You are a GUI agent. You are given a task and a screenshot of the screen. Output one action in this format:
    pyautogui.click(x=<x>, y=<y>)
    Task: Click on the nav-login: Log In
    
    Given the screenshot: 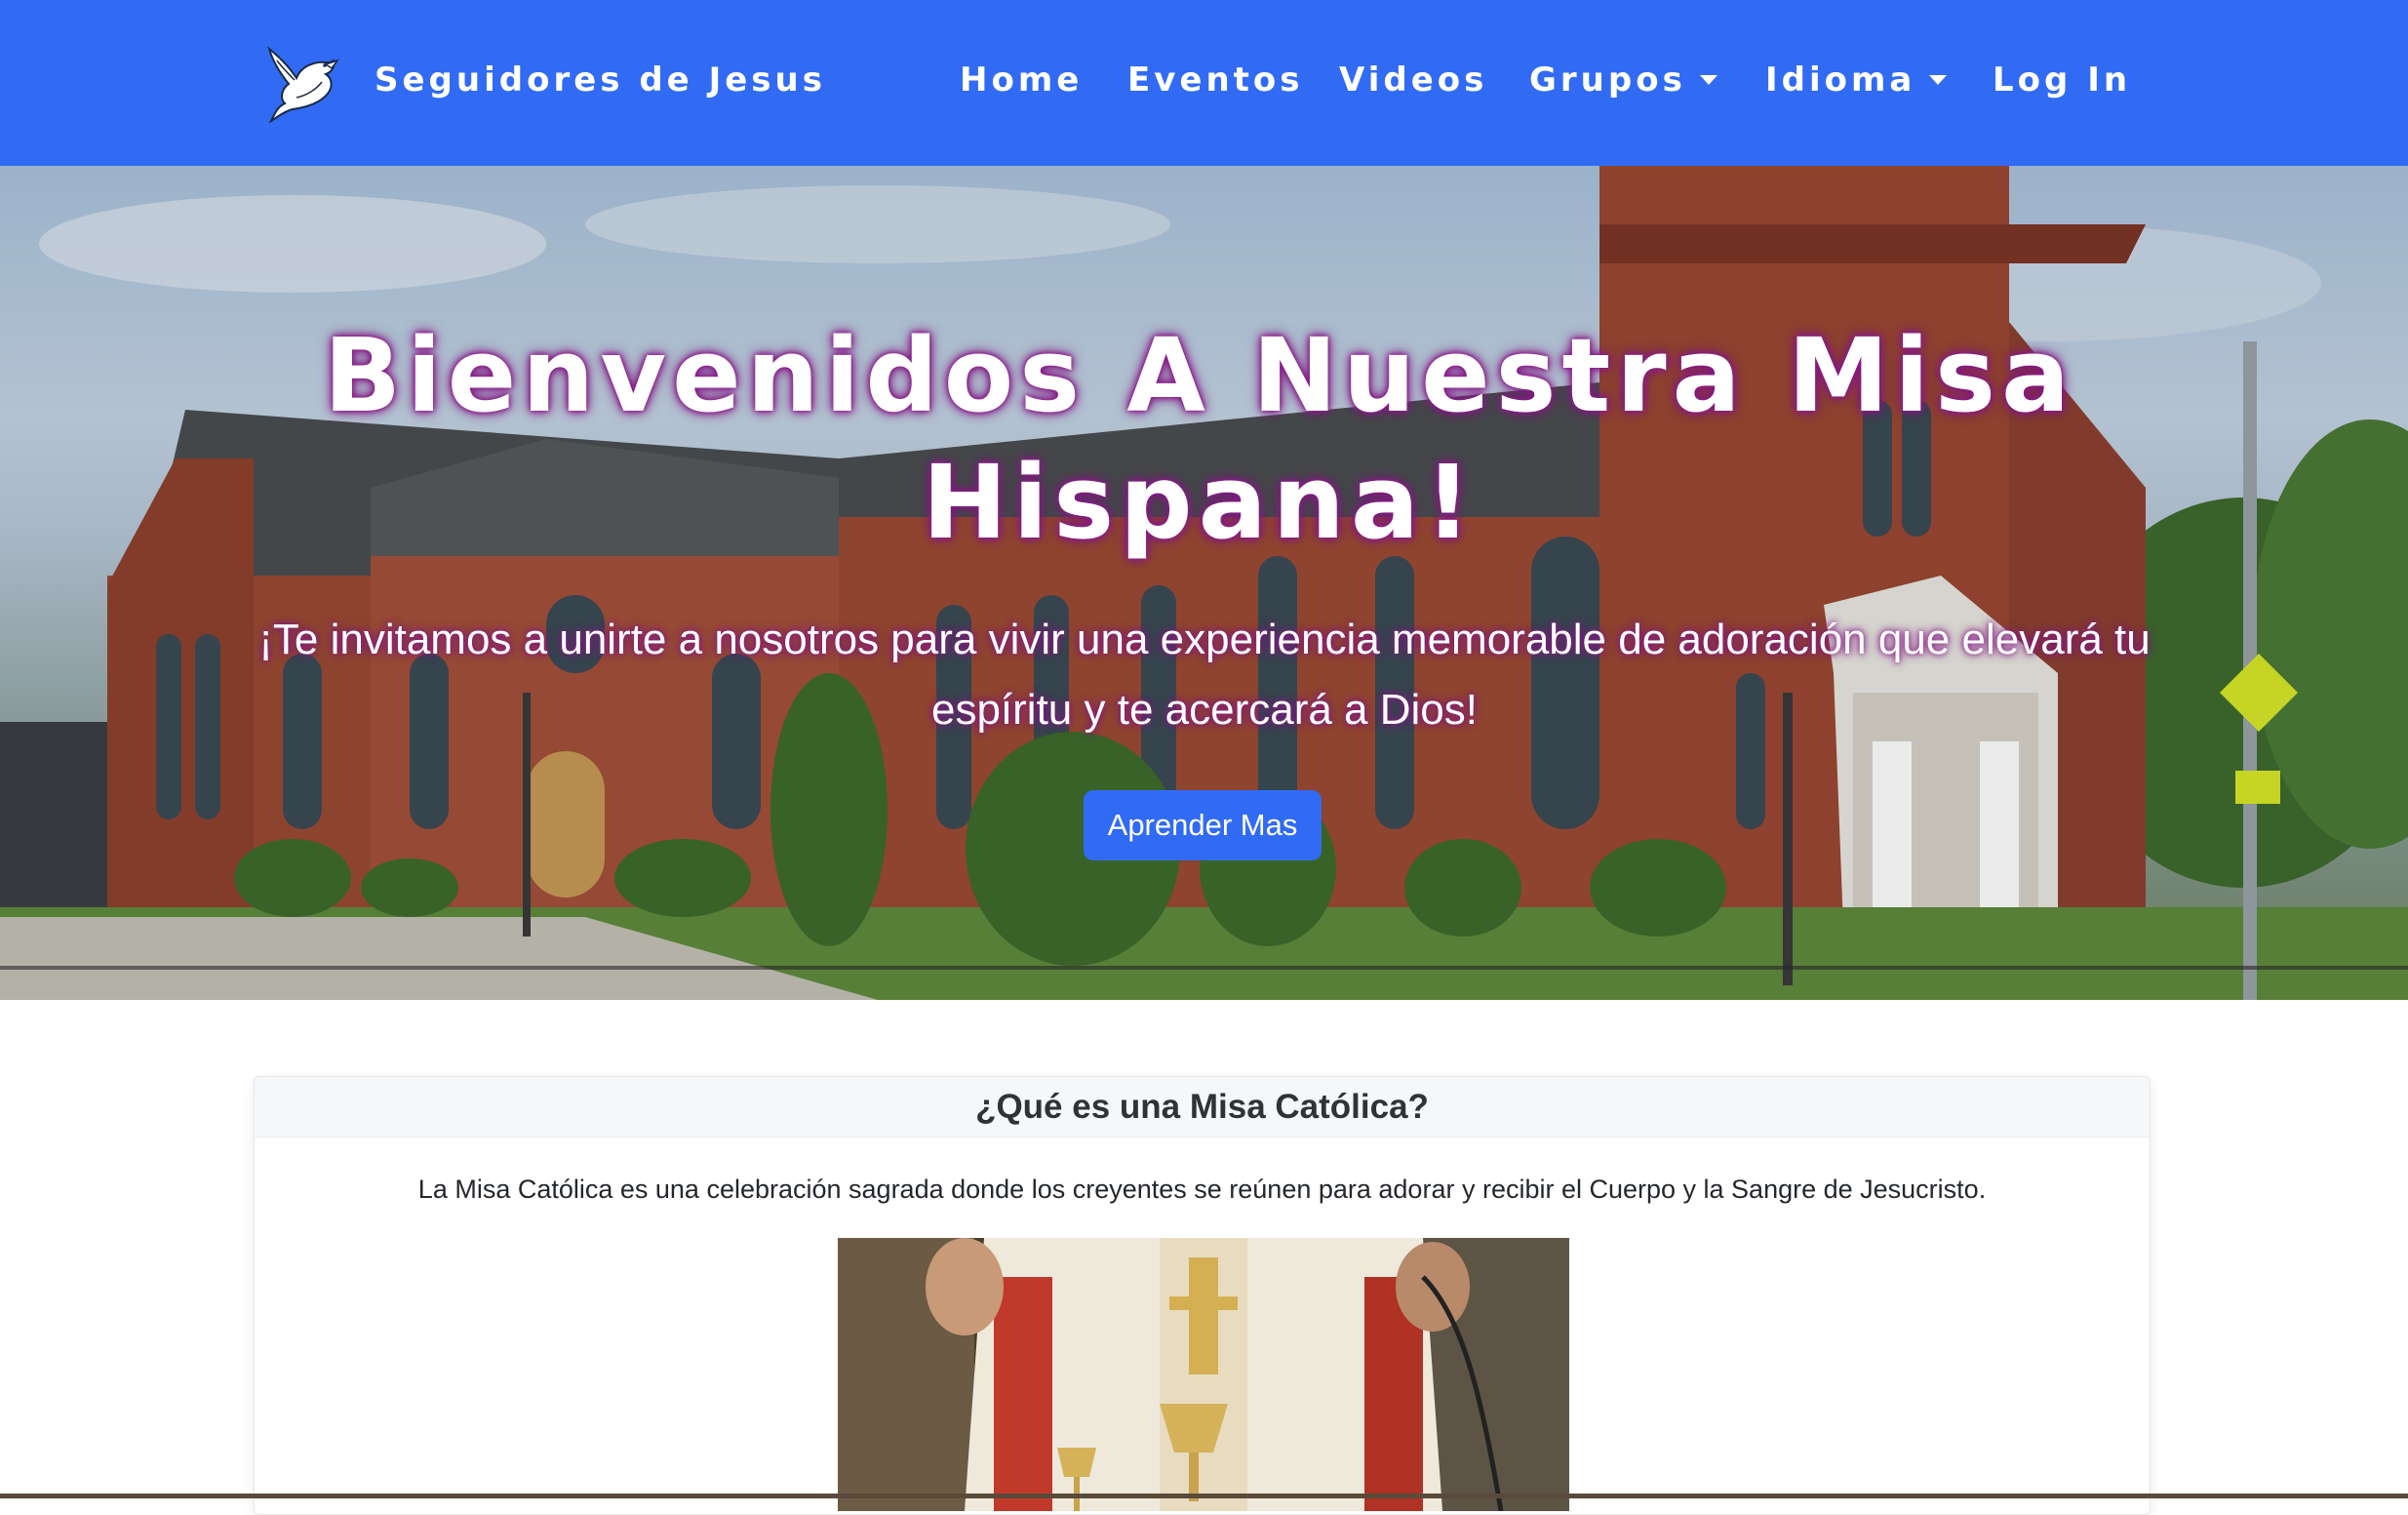 What is the action you would take?
    pyautogui.click(x=2062, y=80)
    